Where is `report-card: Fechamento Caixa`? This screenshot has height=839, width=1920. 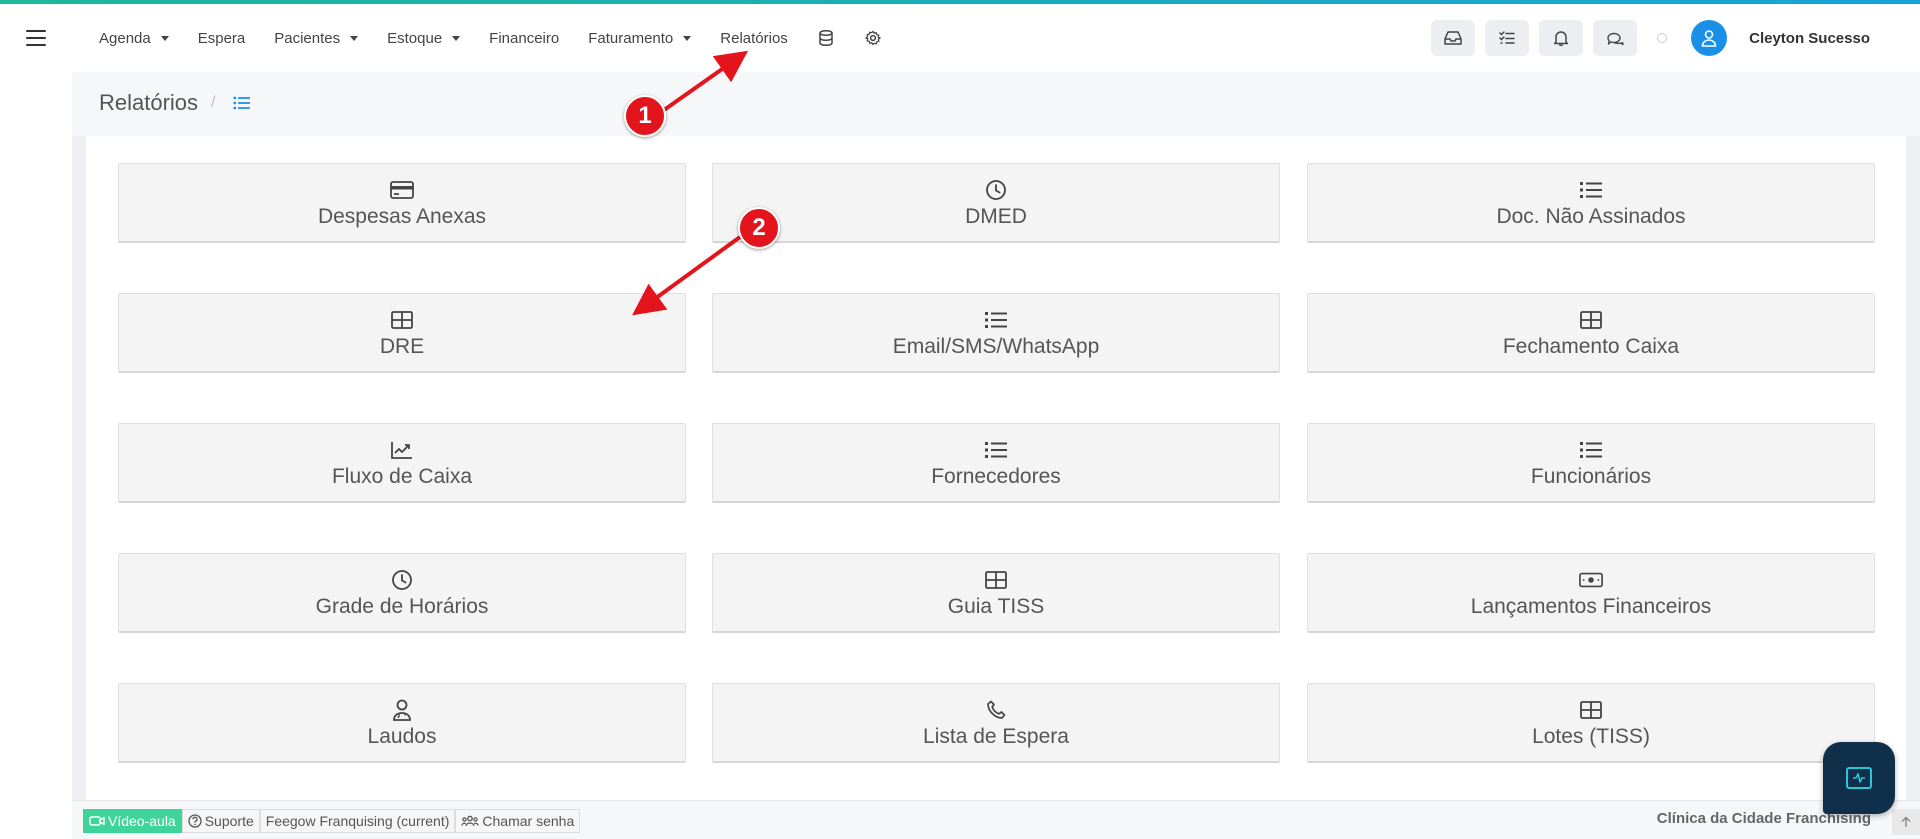
report-card: Fechamento Caixa is located at coordinates (1591, 333).